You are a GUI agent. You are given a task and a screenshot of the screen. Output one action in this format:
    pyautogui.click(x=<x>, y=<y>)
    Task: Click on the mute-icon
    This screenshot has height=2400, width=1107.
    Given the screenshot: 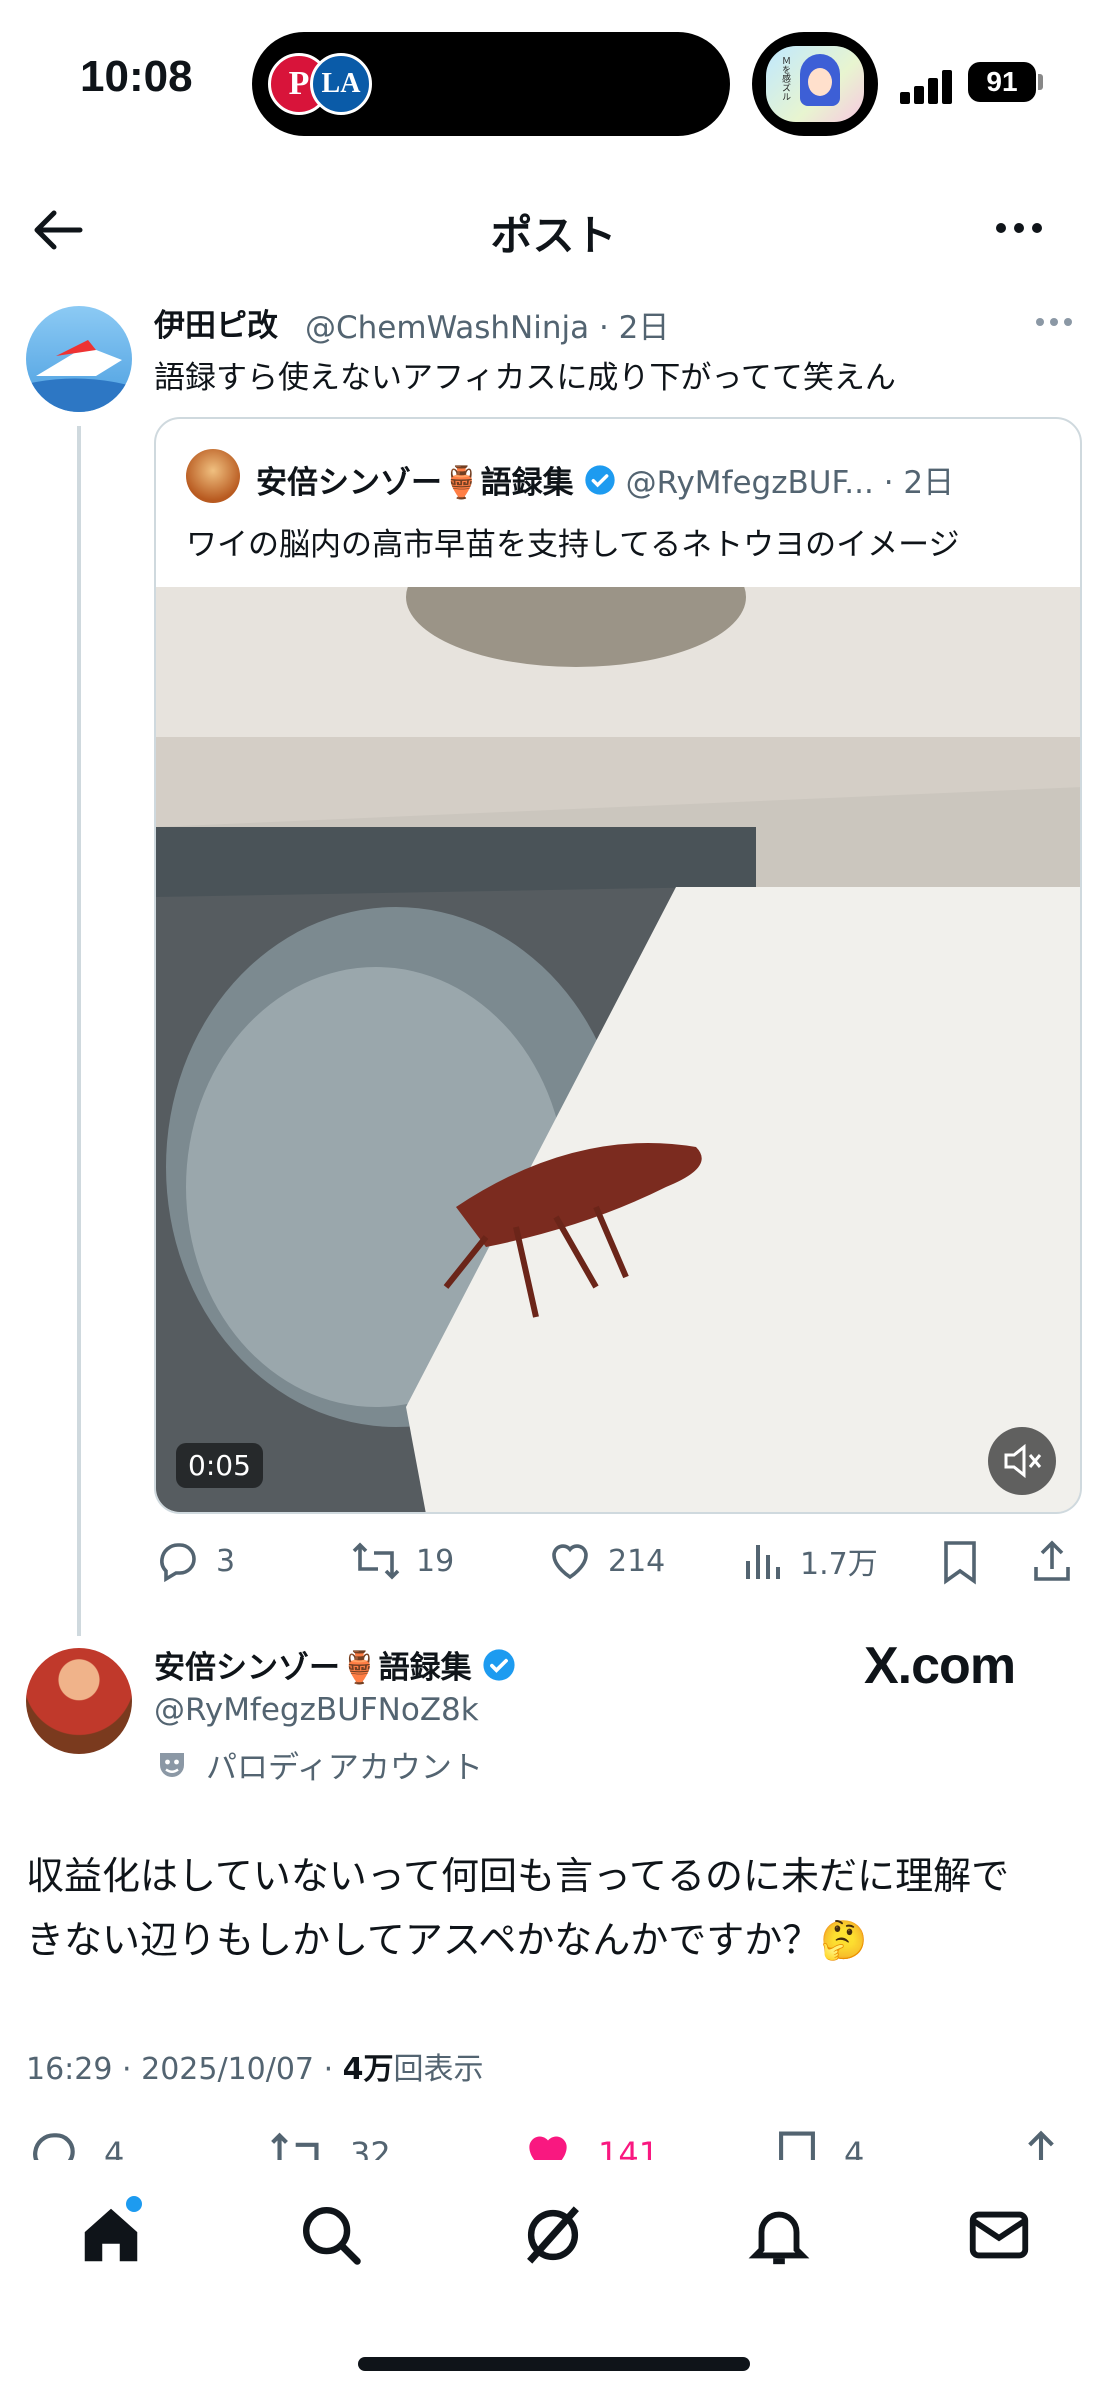 What is the action you would take?
    pyautogui.click(x=1022, y=1461)
    